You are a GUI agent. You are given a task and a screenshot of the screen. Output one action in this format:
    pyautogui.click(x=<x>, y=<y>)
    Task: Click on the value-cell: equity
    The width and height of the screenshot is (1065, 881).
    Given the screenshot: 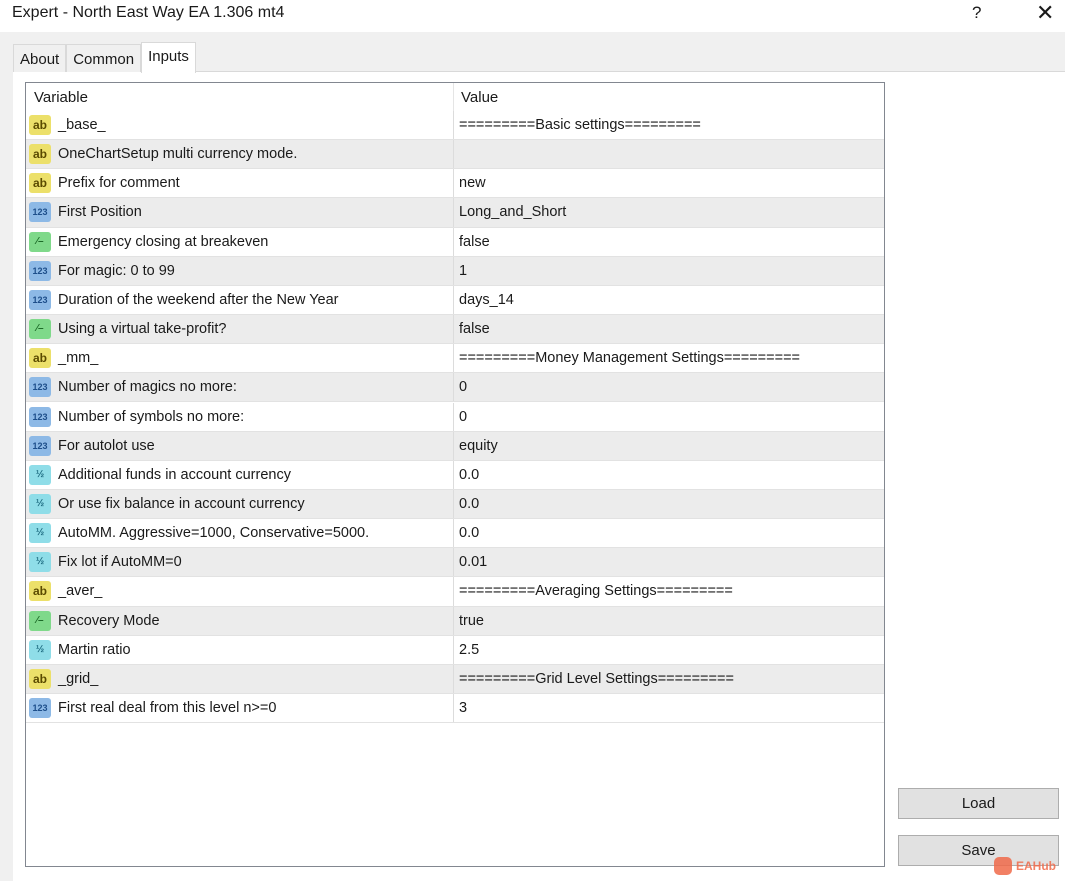 What is the action you would take?
    pyautogui.click(x=478, y=446)
    